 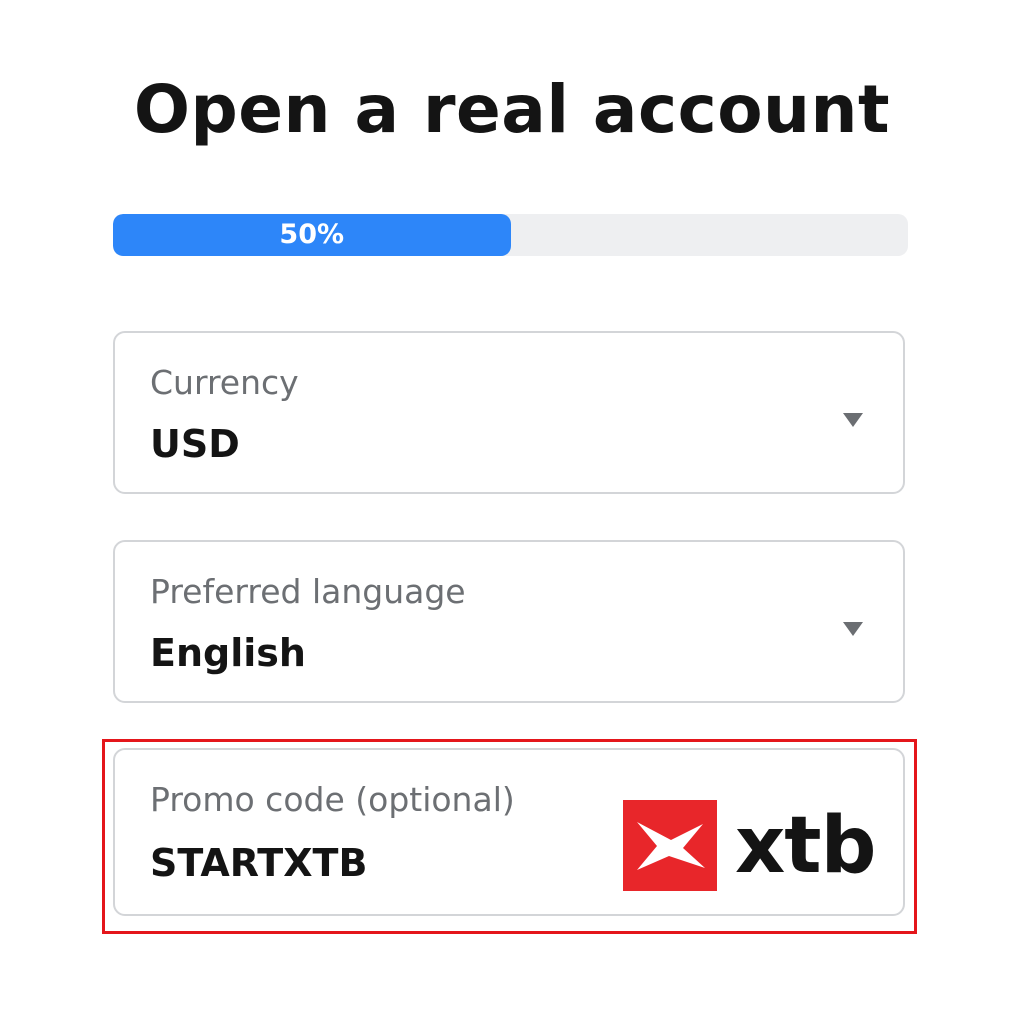 I want to click on x-mark-icon, so click(x=671, y=846).